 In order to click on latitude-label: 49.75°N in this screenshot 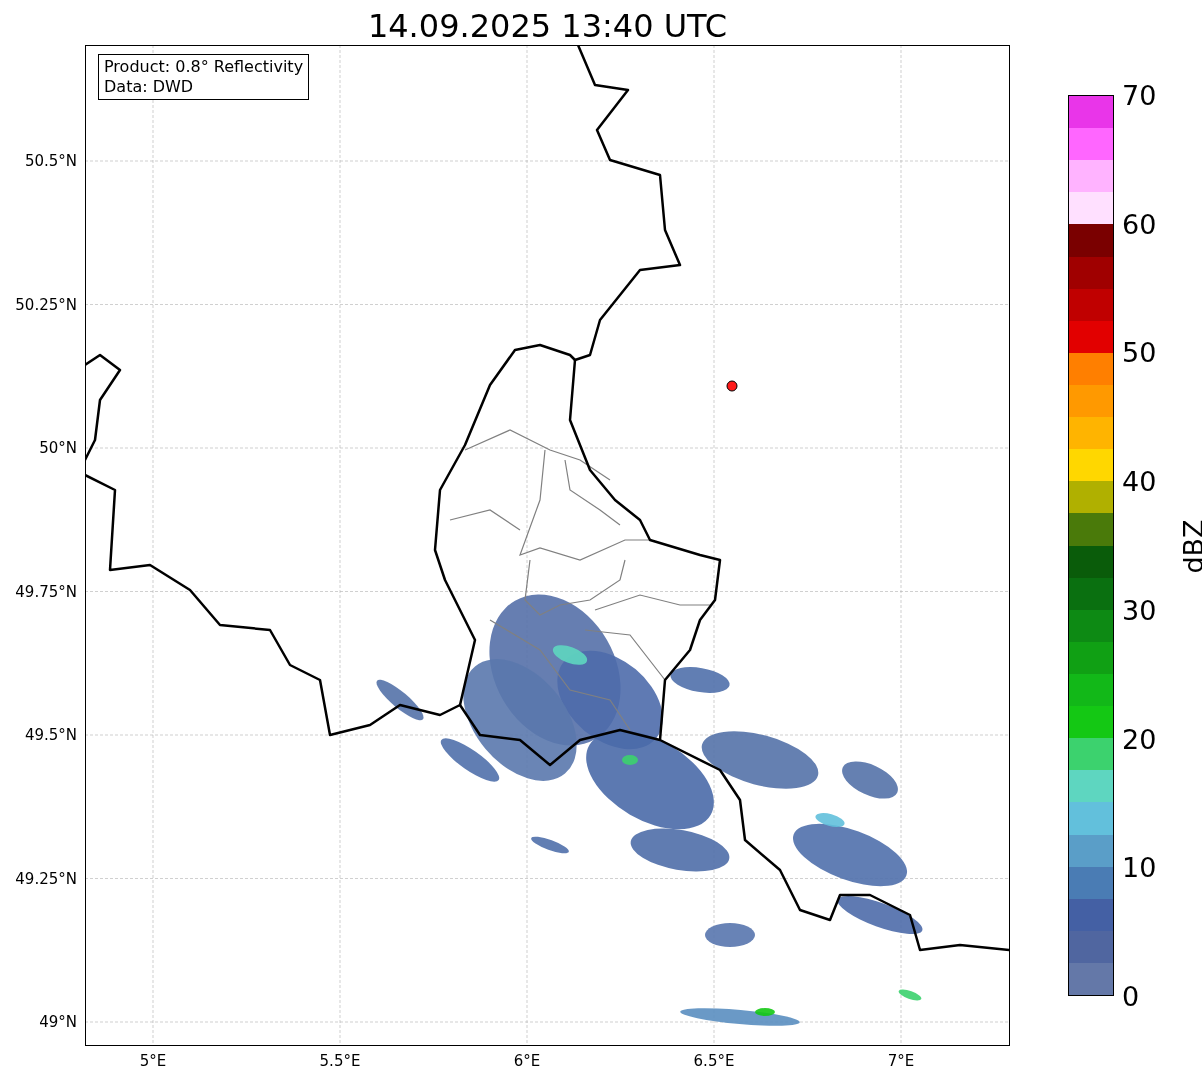, I will do `click(46, 591)`.